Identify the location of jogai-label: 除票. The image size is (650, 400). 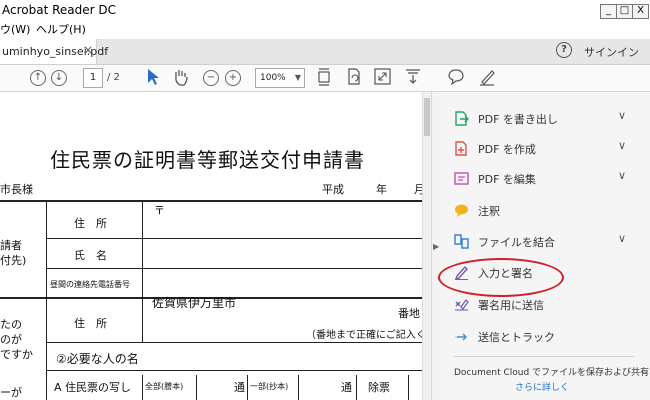
(379, 387).